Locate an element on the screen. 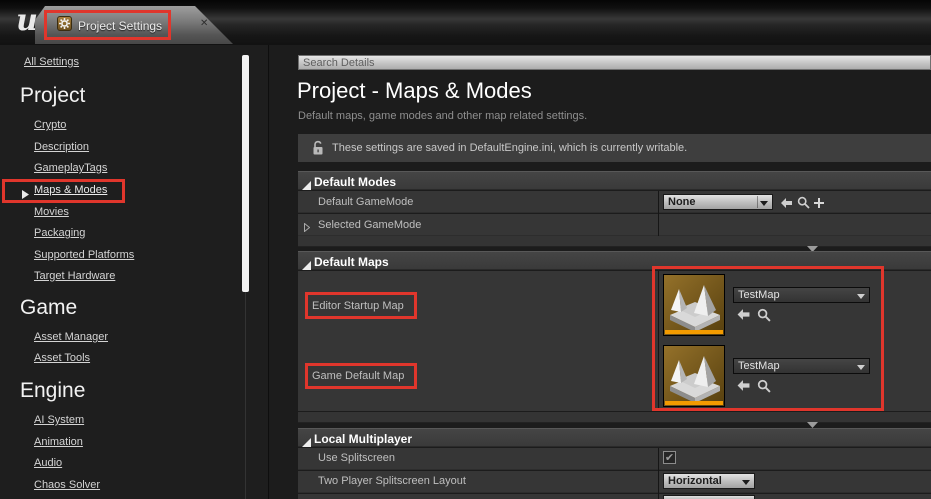 This screenshot has width=931, height=499. editor-startup-map-dropdown: TestMap is located at coordinates (801, 295).